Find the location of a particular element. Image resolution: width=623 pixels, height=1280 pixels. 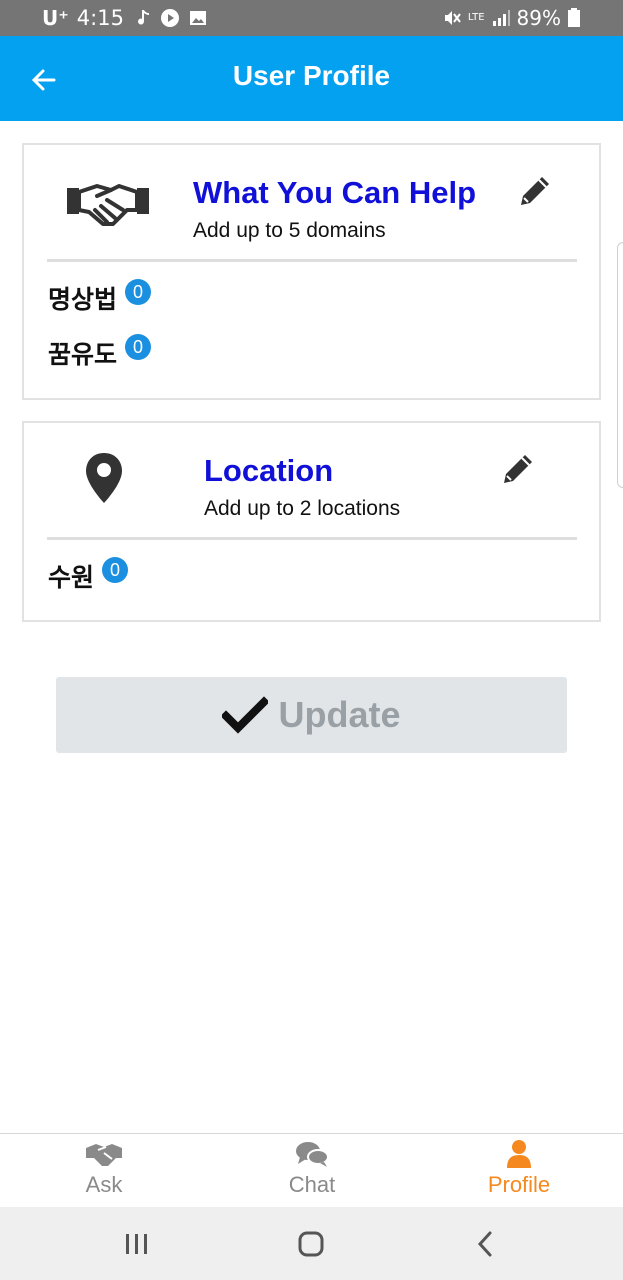

help-card-subtitle: Add up to 5 domains is located at coordinates (289, 230).